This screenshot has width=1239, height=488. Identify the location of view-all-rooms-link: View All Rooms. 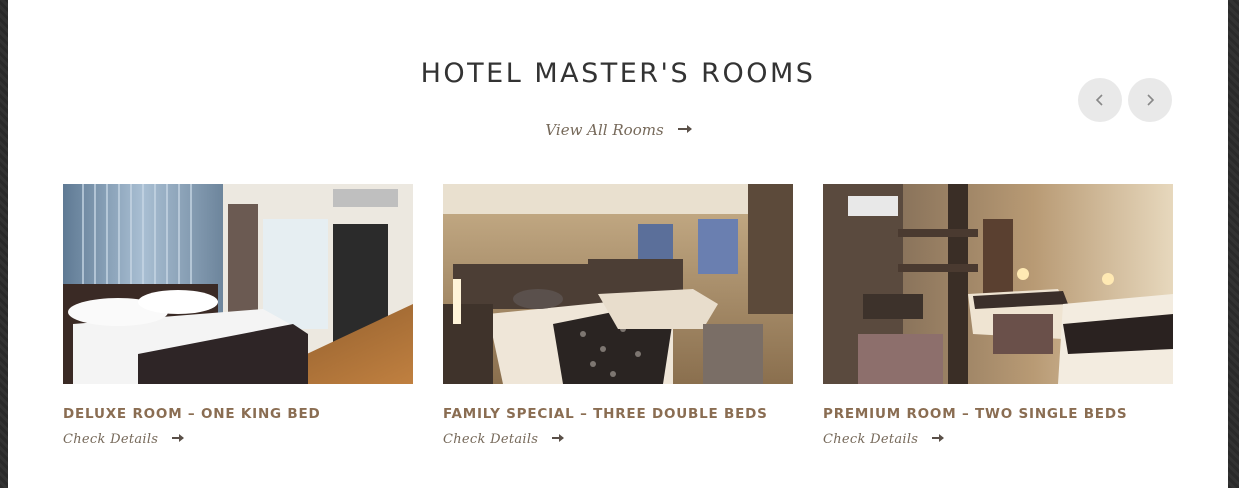
(618, 130).